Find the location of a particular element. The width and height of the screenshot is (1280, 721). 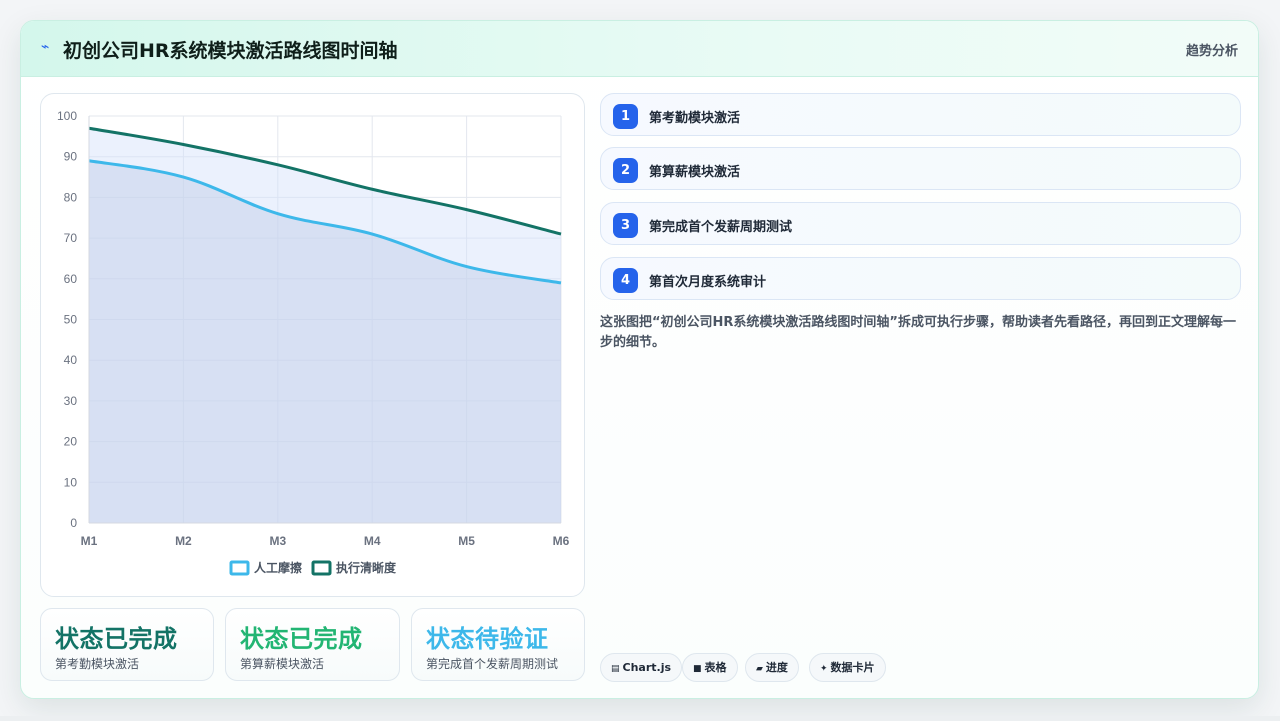

status-card-1: 状态已完成 第考勤模块激活 is located at coordinates (127, 644).